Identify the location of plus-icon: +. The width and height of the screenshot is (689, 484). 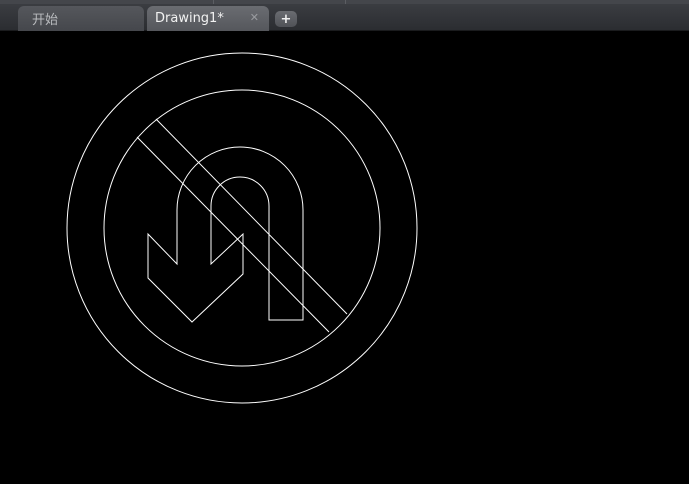
(286, 19).